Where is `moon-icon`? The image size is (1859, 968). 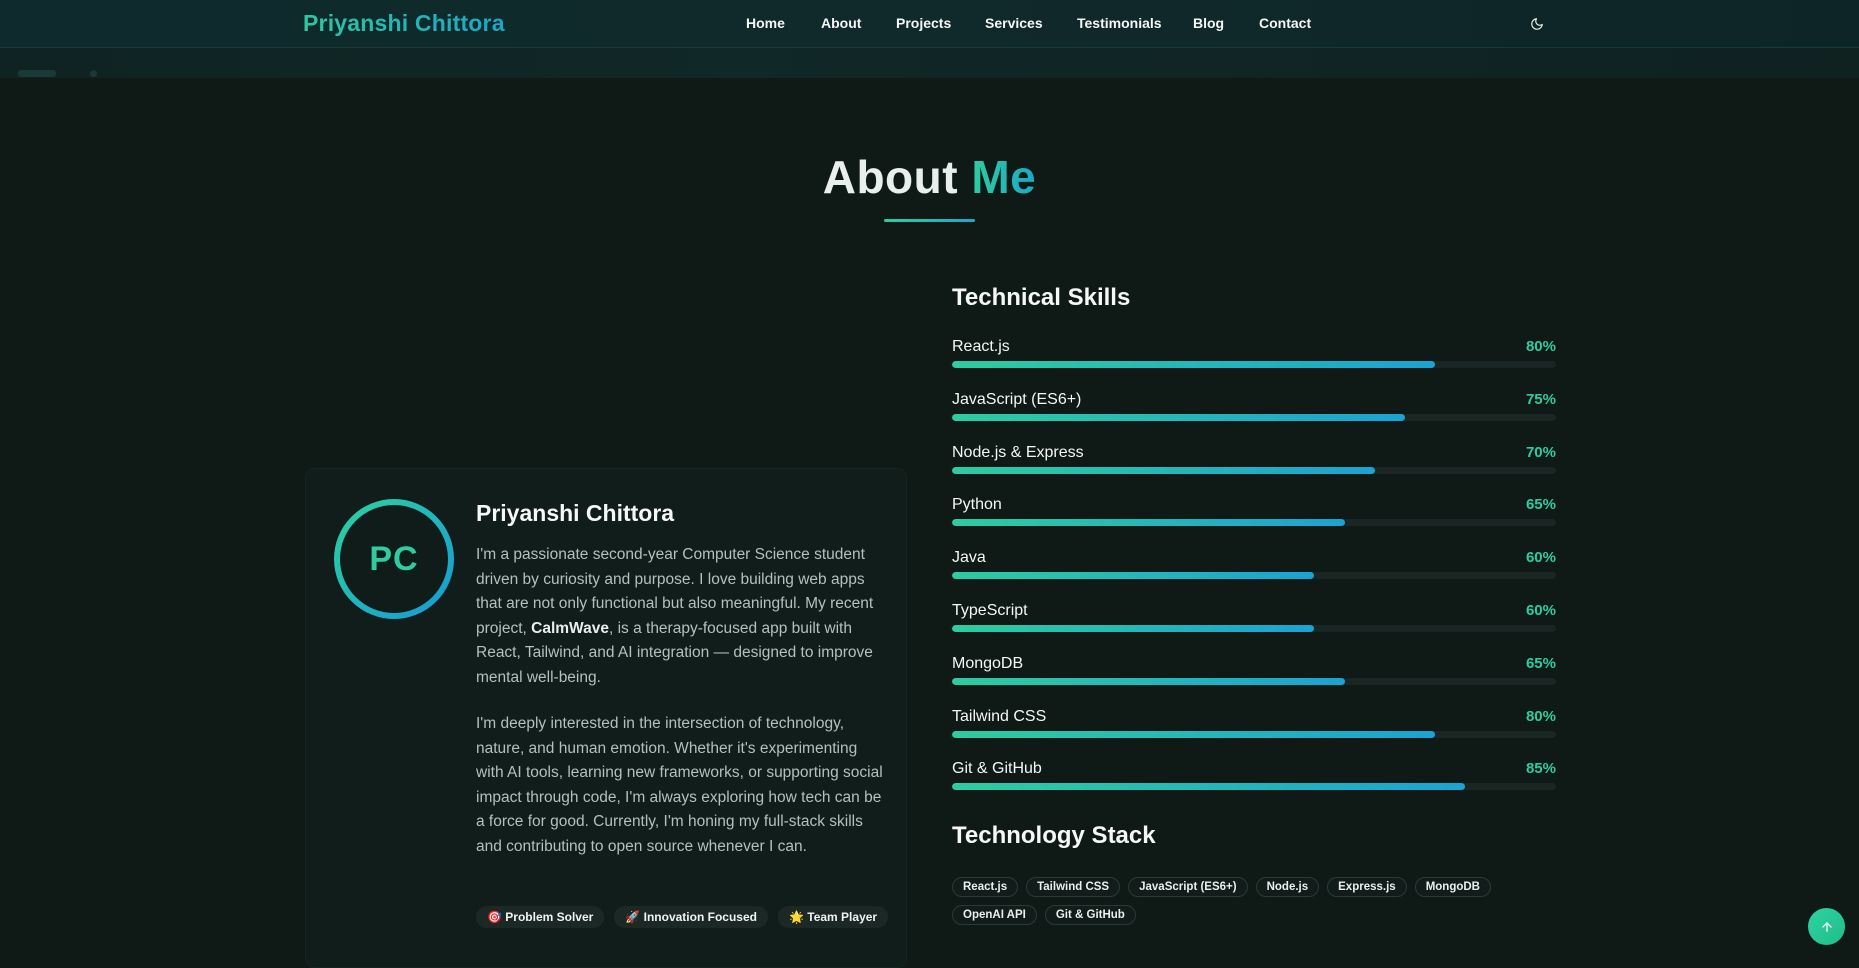
moon-icon is located at coordinates (1537, 24).